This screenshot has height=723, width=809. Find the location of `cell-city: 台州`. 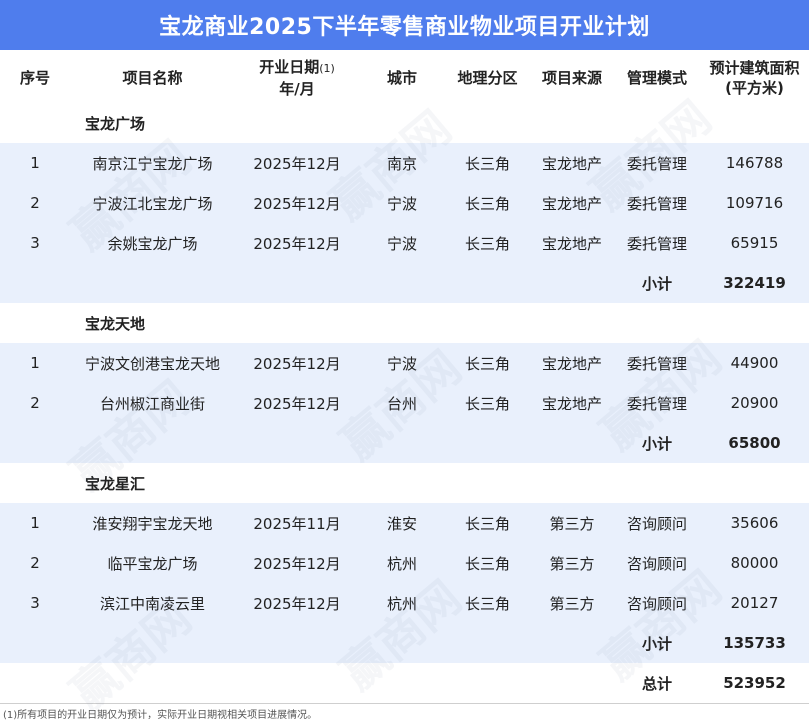

cell-city: 台州 is located at coordinates (401, 403).